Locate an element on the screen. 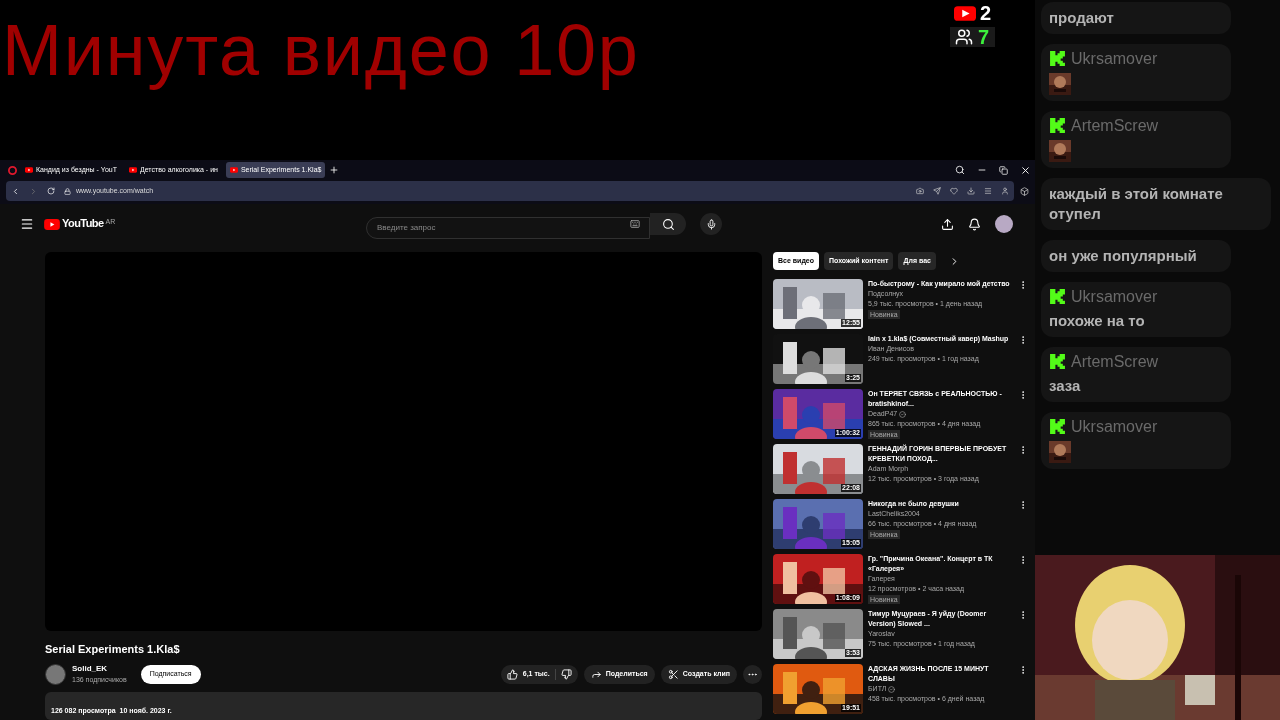 The image size is (1280, 720). more-button is located at coordinates (752, 674).